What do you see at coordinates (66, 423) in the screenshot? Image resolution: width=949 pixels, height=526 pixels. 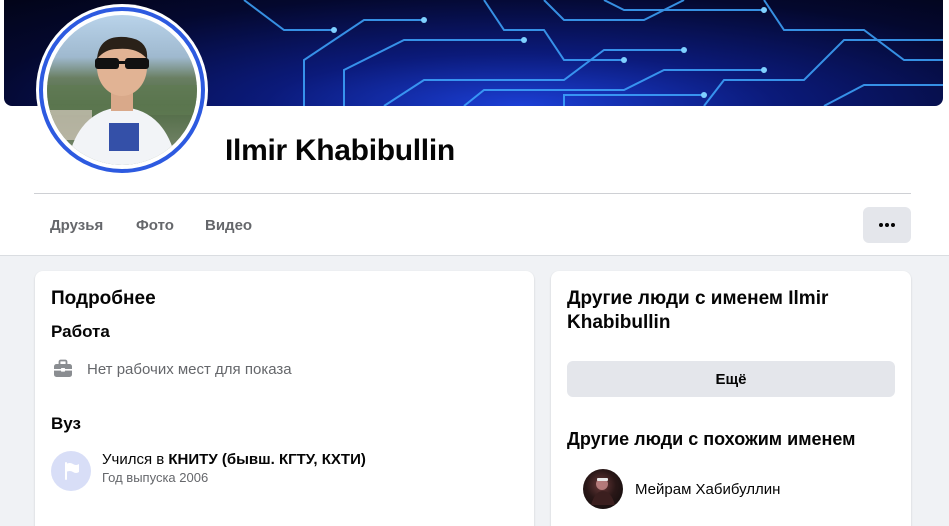 I see `education-heading: Вуз` at bounding box center [66, 423].